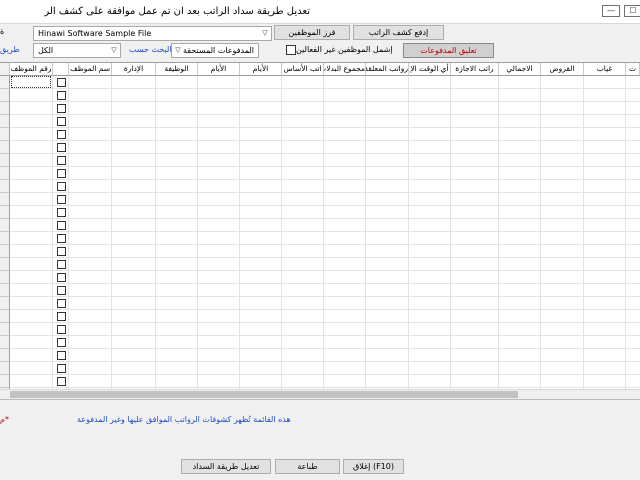  I want to click on column-header: غياب, so click(605, 69).